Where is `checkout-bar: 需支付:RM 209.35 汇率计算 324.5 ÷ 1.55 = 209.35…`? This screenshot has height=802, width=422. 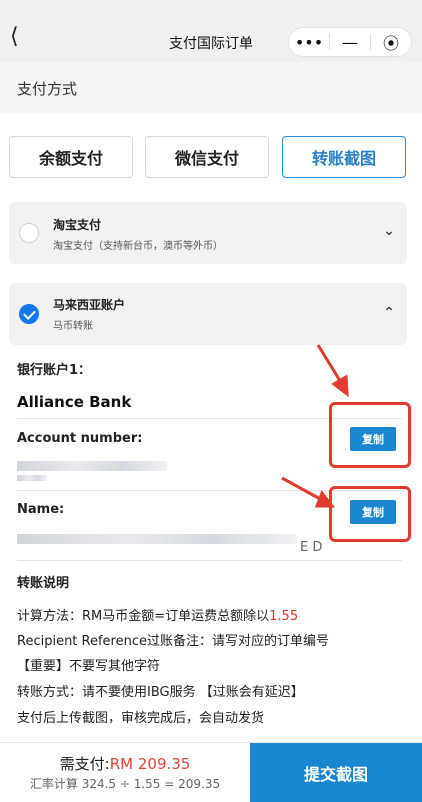
checkout-bar: 需支付:RM 209.35 汇率计算 324.5 ÷ 1.55 = 209.35… is located at coordinates (211, 772).